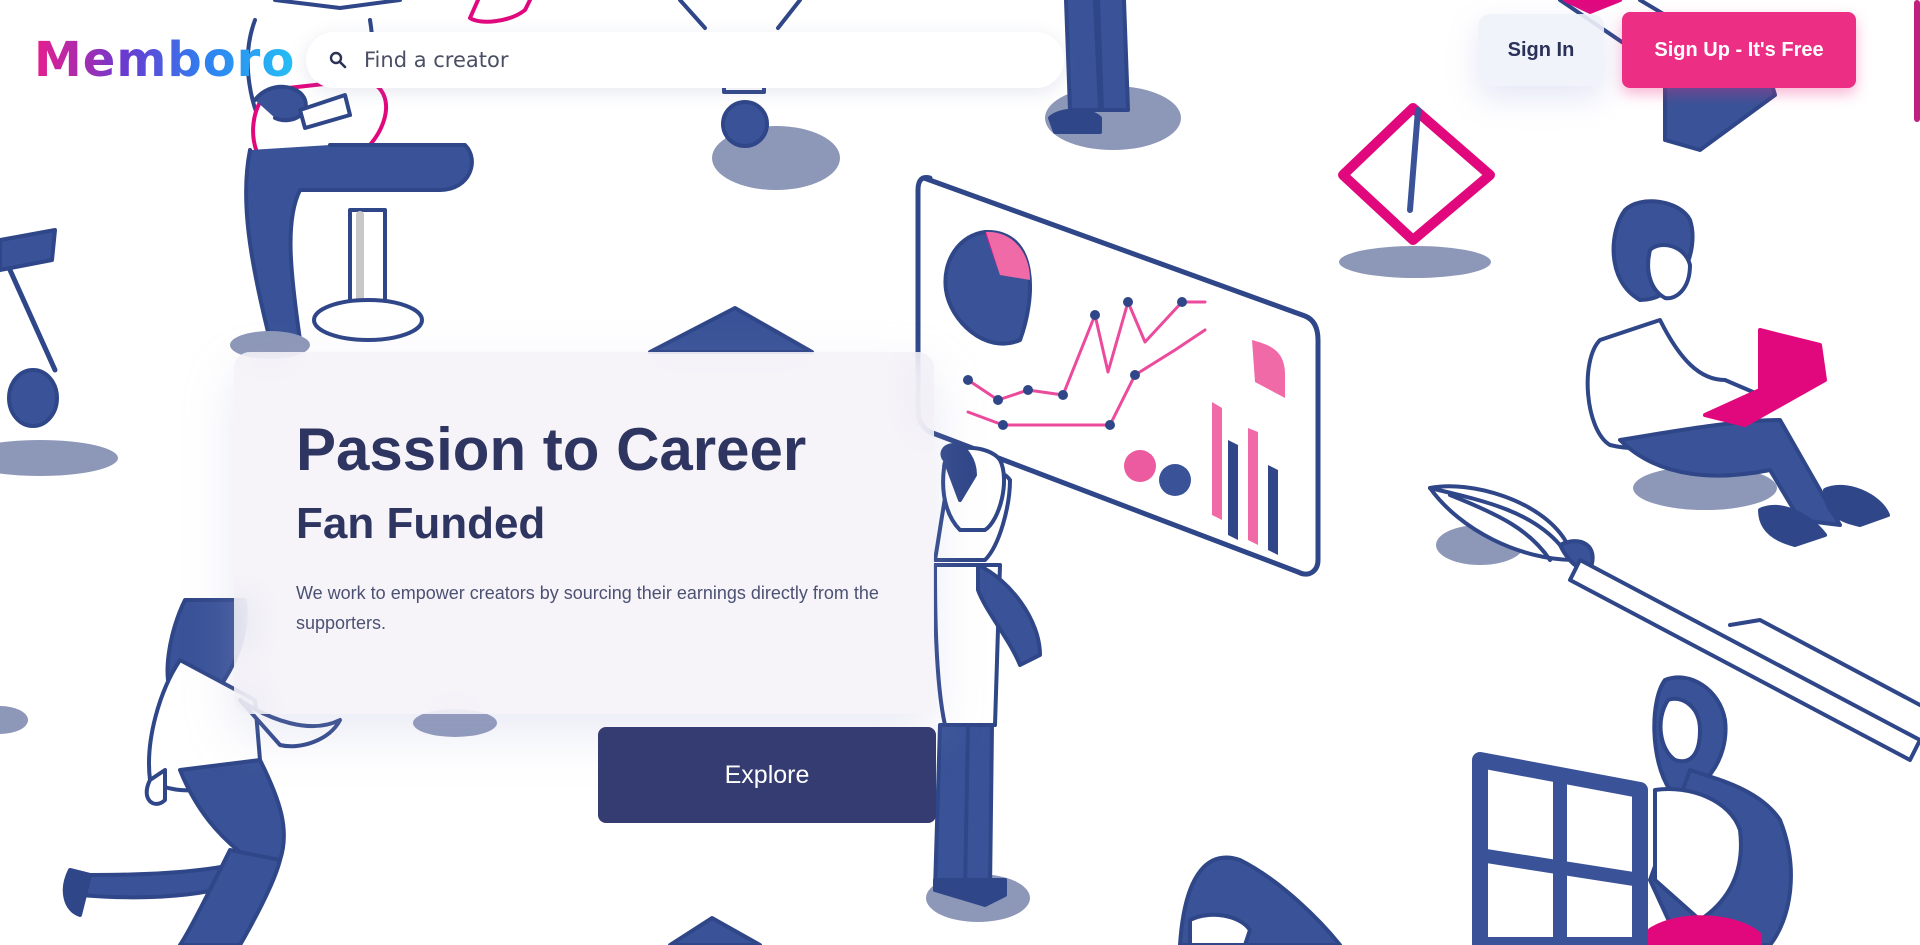 Image resolution: width=1920 pixels, height=945 pixels. What do you see at coordinates (1541, 50) in the screenshot?
I see `sign-in-button: Sign In` at bounding box center [1541, 50].